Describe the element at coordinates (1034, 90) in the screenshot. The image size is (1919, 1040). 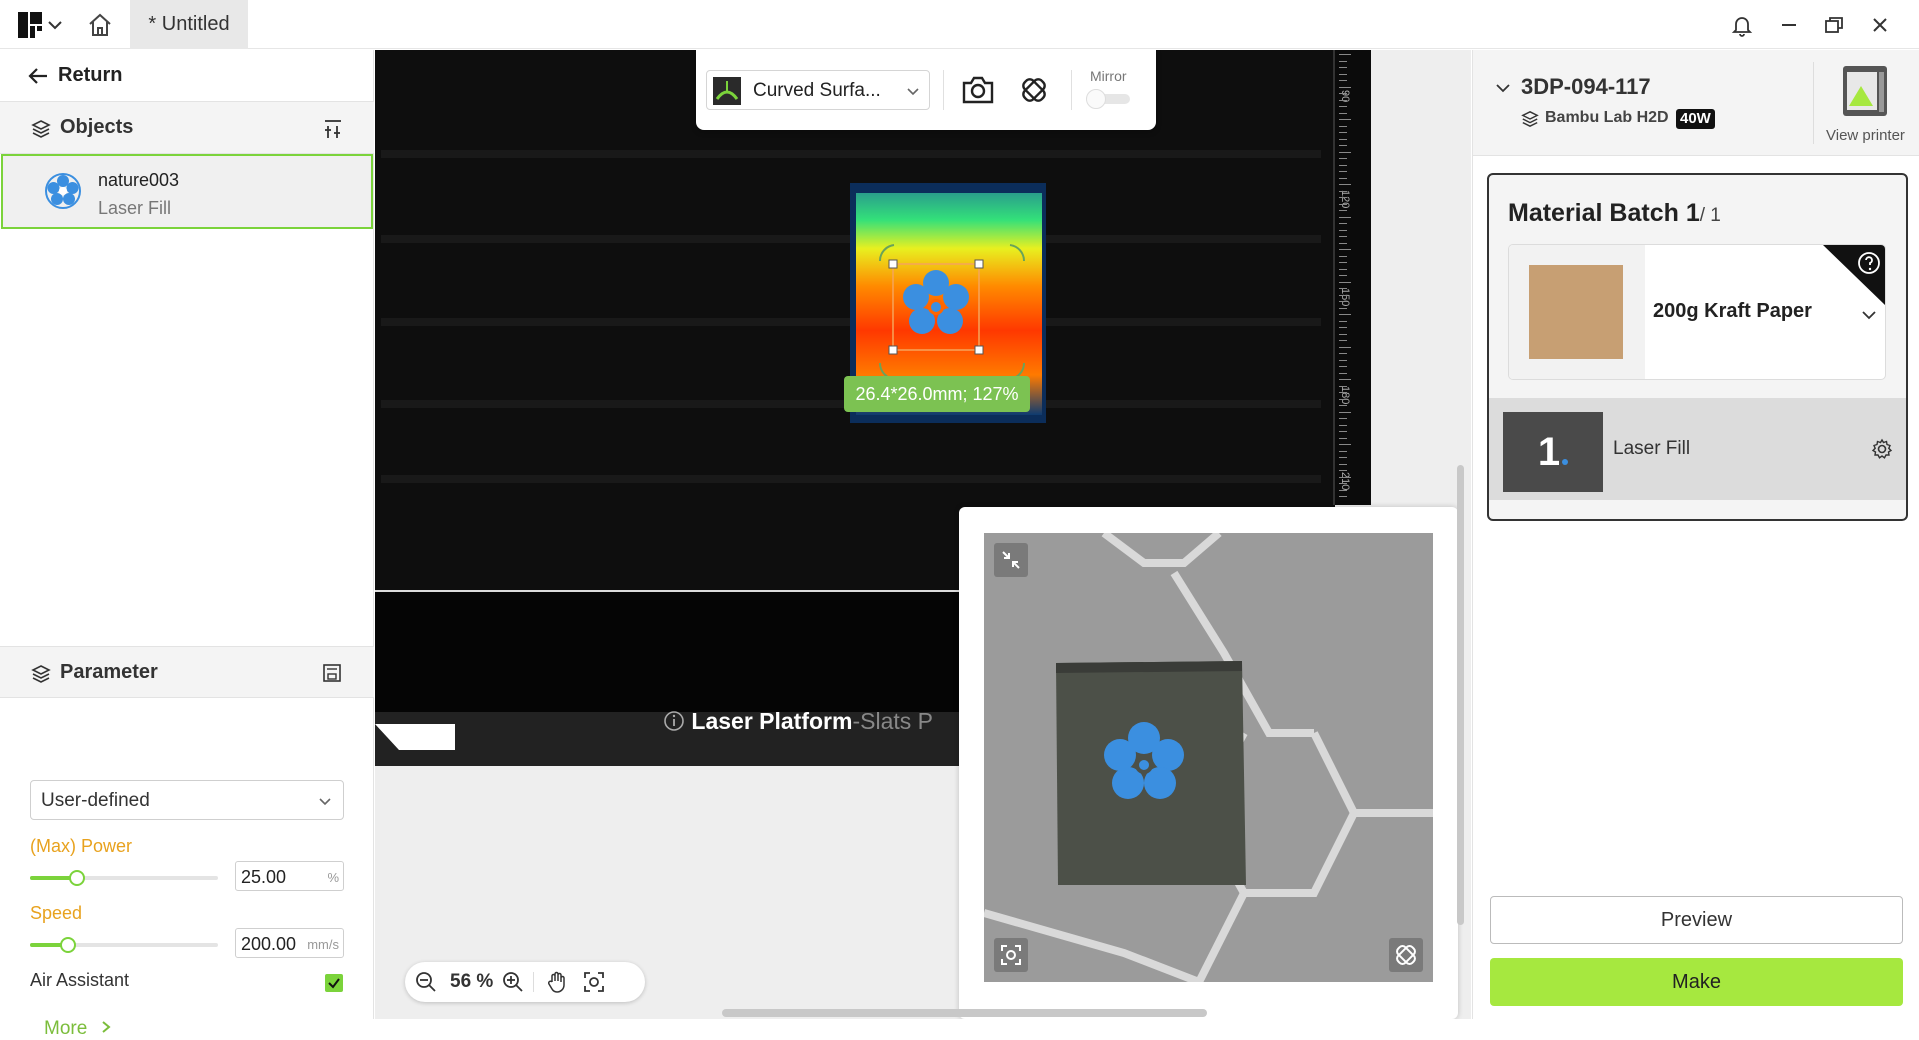
I see `bandage-icon` at that location.